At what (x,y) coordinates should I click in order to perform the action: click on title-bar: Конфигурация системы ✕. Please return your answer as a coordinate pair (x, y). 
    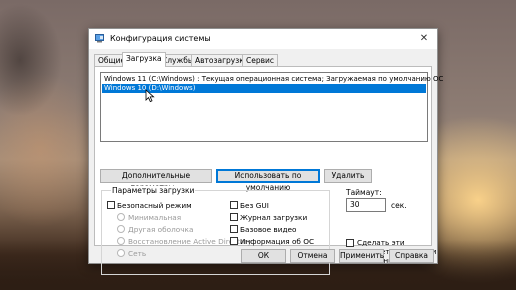
    Looking at the image, I should click on (263, 39).